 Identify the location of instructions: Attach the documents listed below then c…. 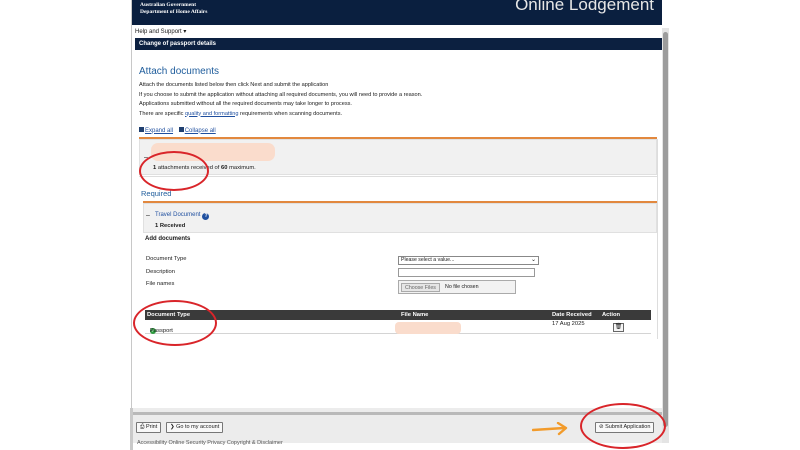
(280, 100).